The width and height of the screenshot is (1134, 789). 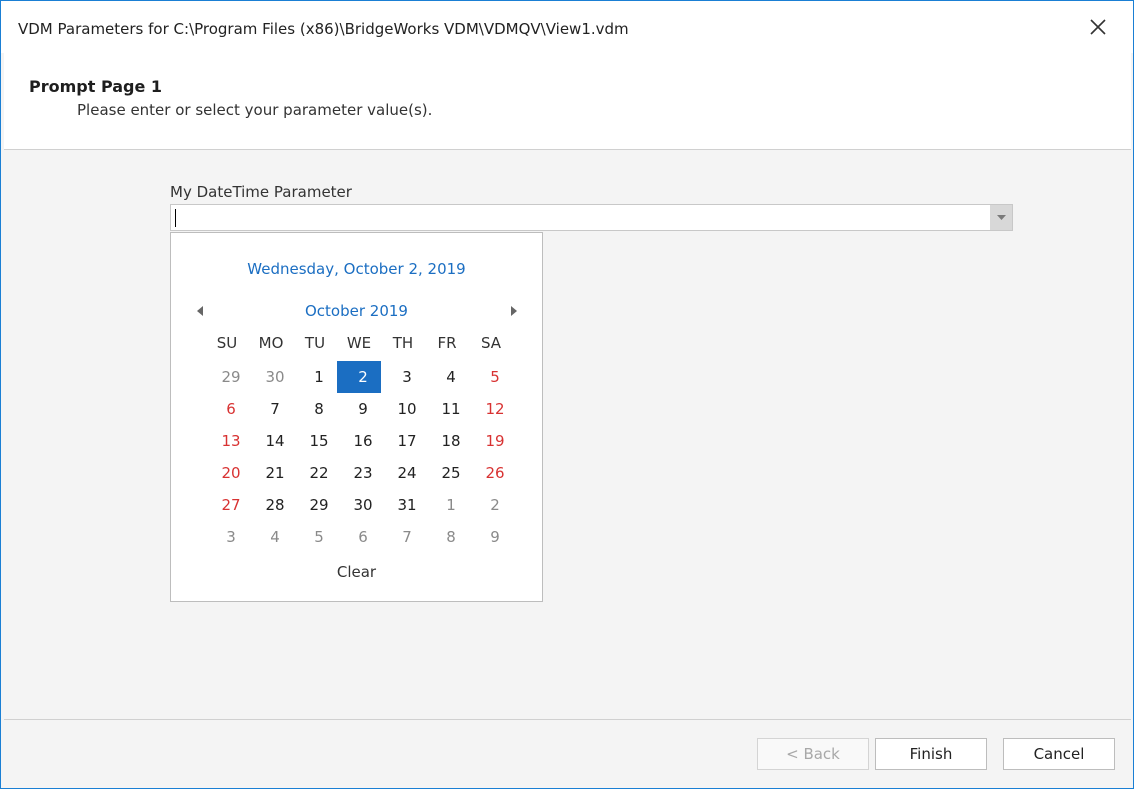 What do you see at coordinates (491, 343) in the screenshot?
I see `day-name-sa: SA` at bounding box center [491, 343].